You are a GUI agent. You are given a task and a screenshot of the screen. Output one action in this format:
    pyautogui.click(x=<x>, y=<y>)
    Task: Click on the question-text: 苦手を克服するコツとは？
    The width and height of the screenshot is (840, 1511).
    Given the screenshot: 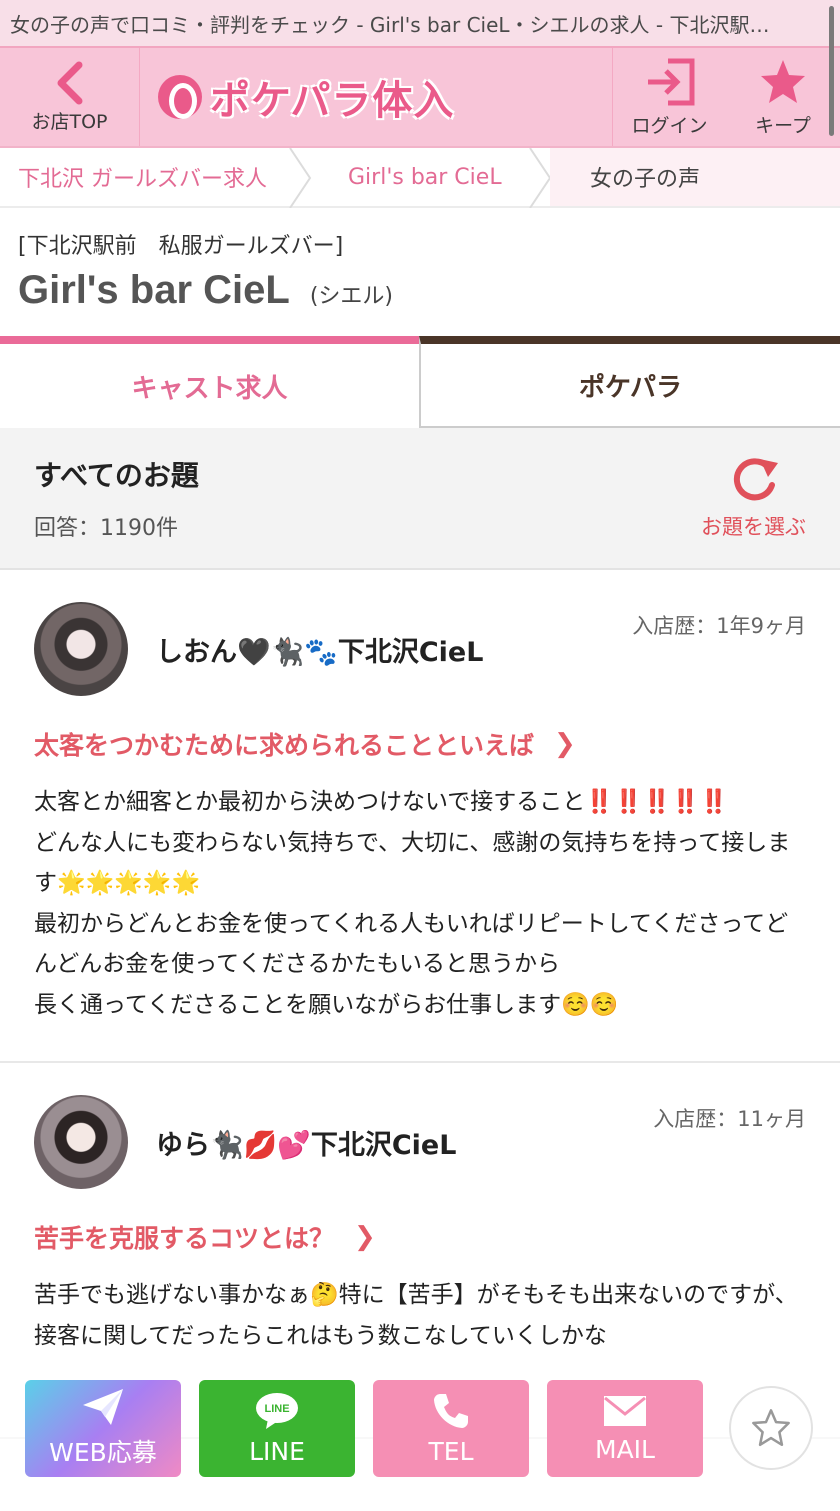 What is the action you would take?
    pyautogui.click(x=184, y=1238)
    